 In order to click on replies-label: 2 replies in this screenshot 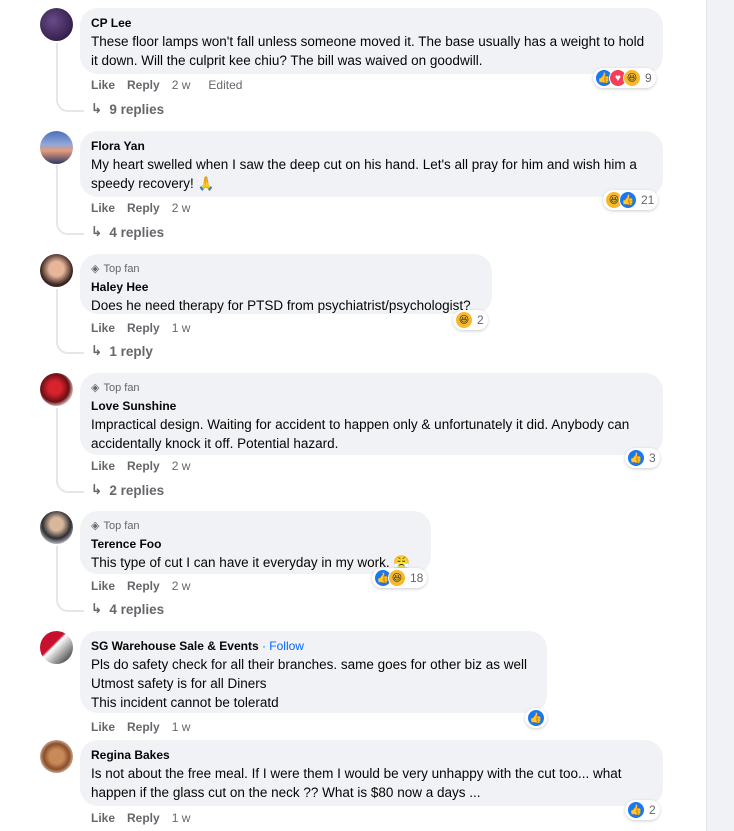, I will do `click(137, 490)`.